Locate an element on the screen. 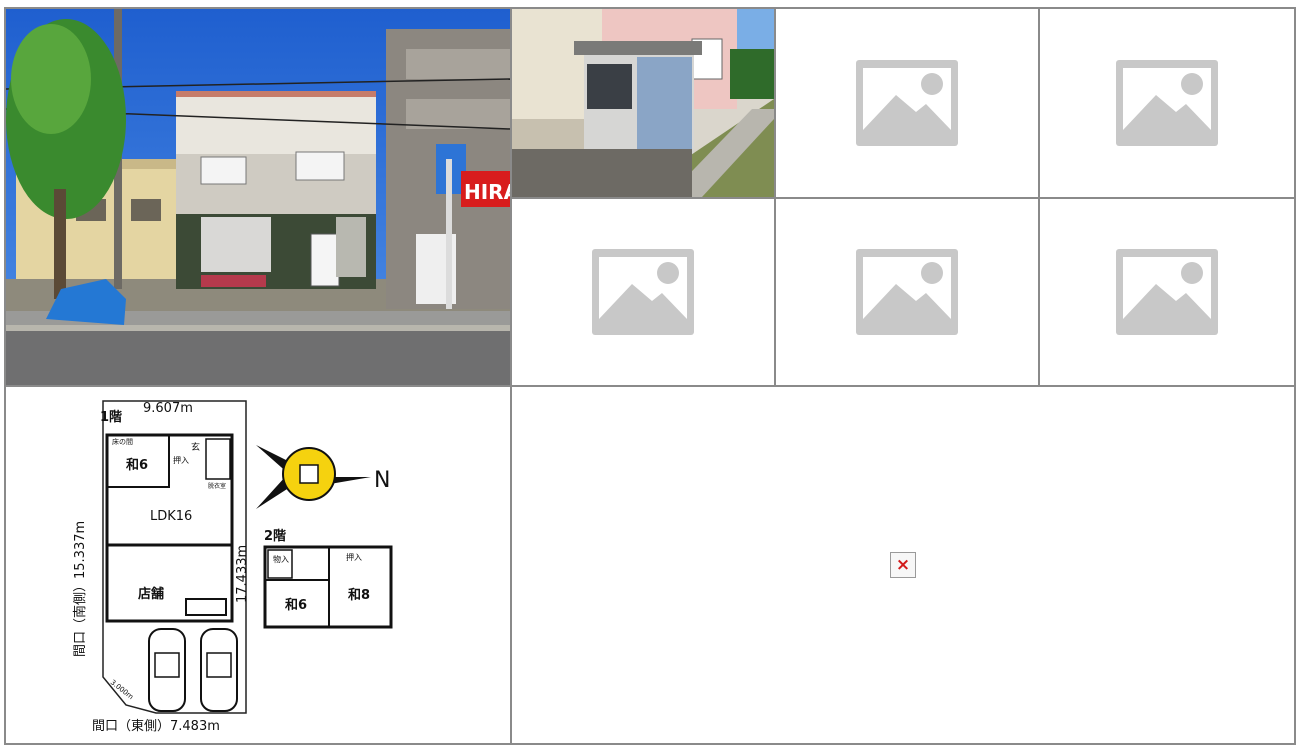  oshiire-1f-label: 押入 is located at coordinates (181, 460).